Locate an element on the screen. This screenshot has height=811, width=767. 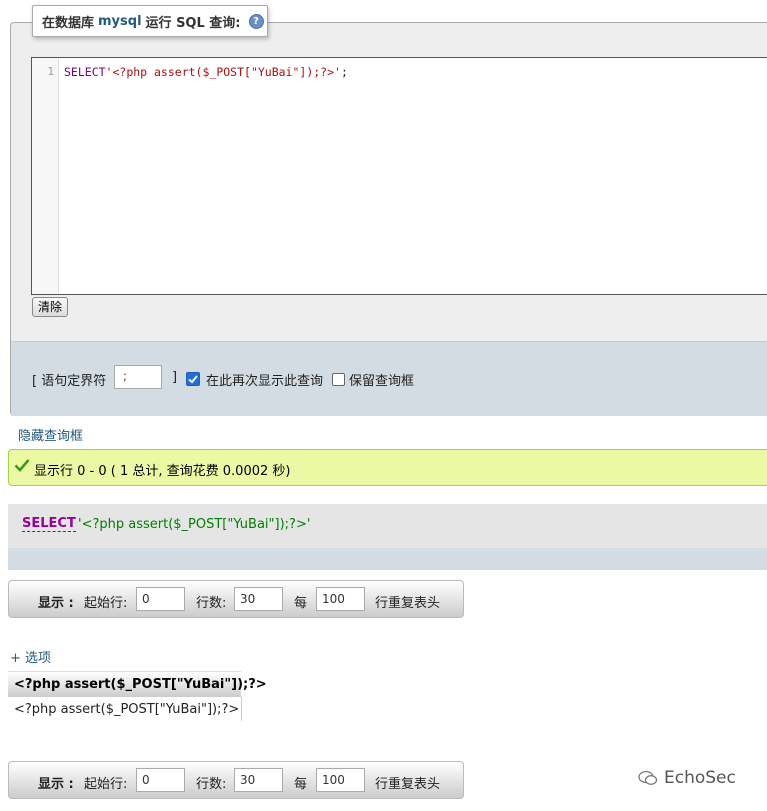
database-link: mysql is located at coordinates (120, 21).